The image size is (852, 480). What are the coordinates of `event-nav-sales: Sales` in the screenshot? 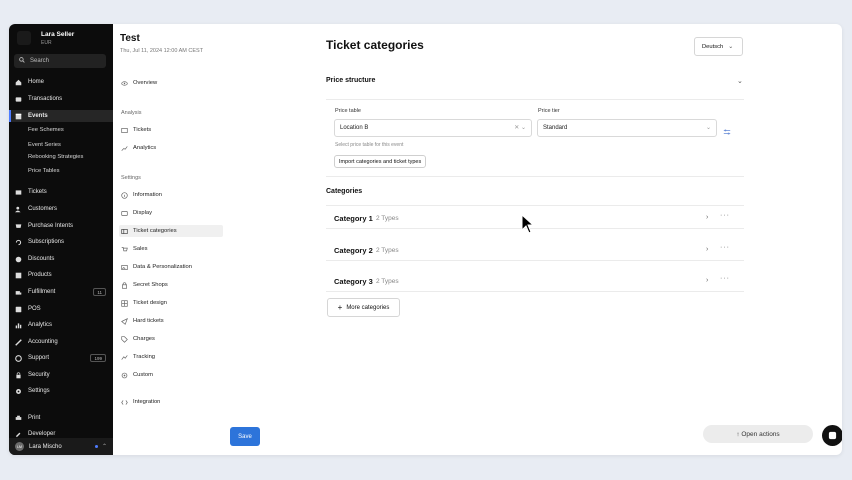 It's located at (171, 249).